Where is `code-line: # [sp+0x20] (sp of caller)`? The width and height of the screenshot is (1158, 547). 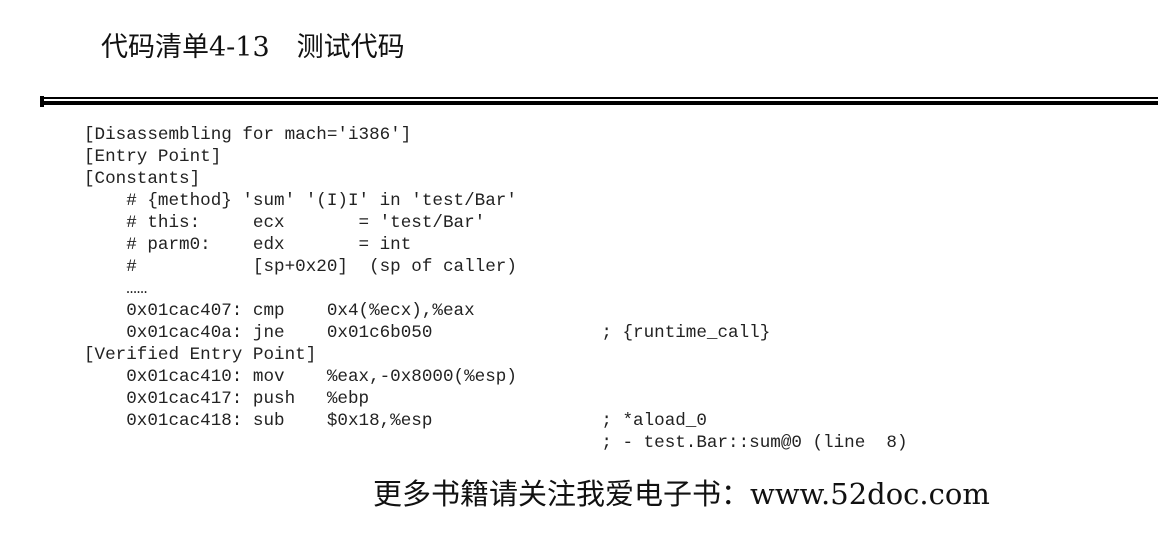
code-line: # [sp+0x20] (sp of caller) is located at coordinates (300, 267).